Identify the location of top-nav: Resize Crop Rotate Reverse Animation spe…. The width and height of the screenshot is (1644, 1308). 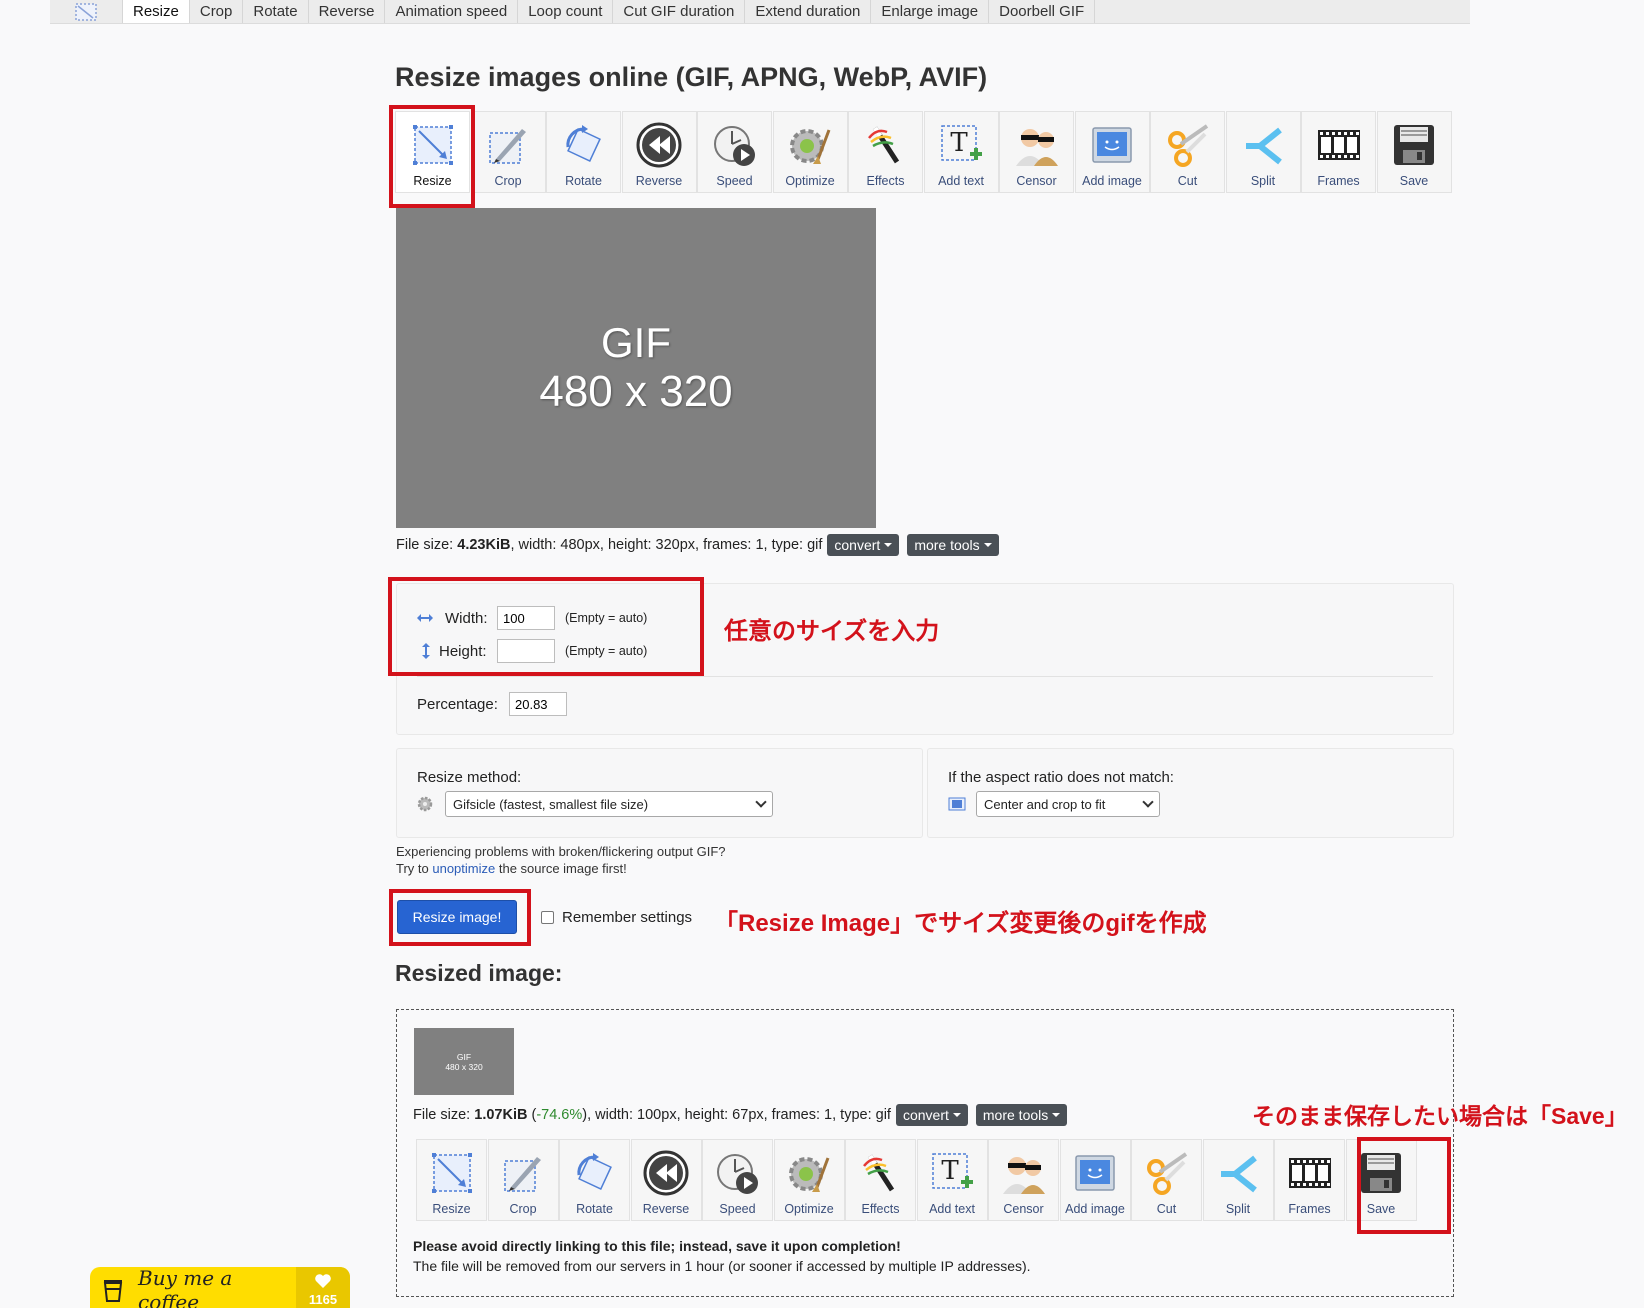
(760, 12).